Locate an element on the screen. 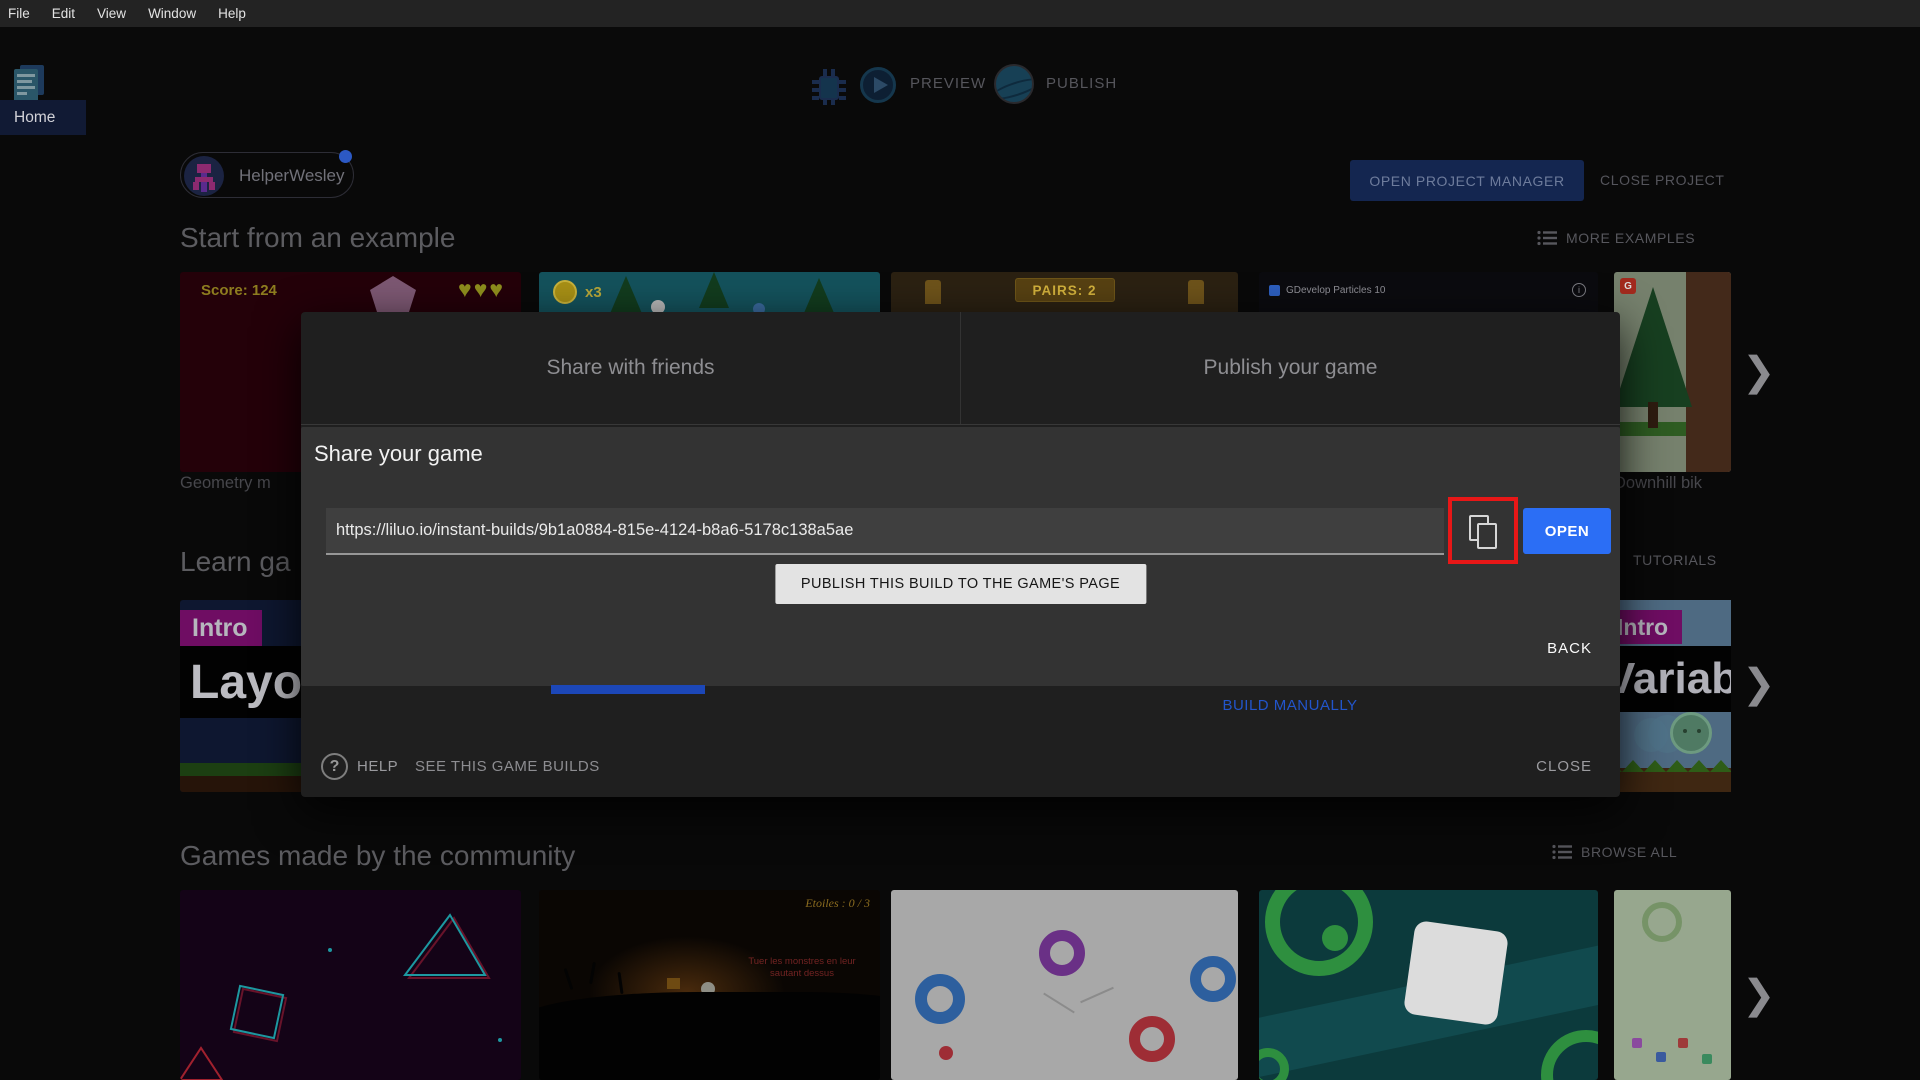 The width and height of the screenshot is (1920, 1080). pine-tree-shape is located at coordinates (1653, 347).